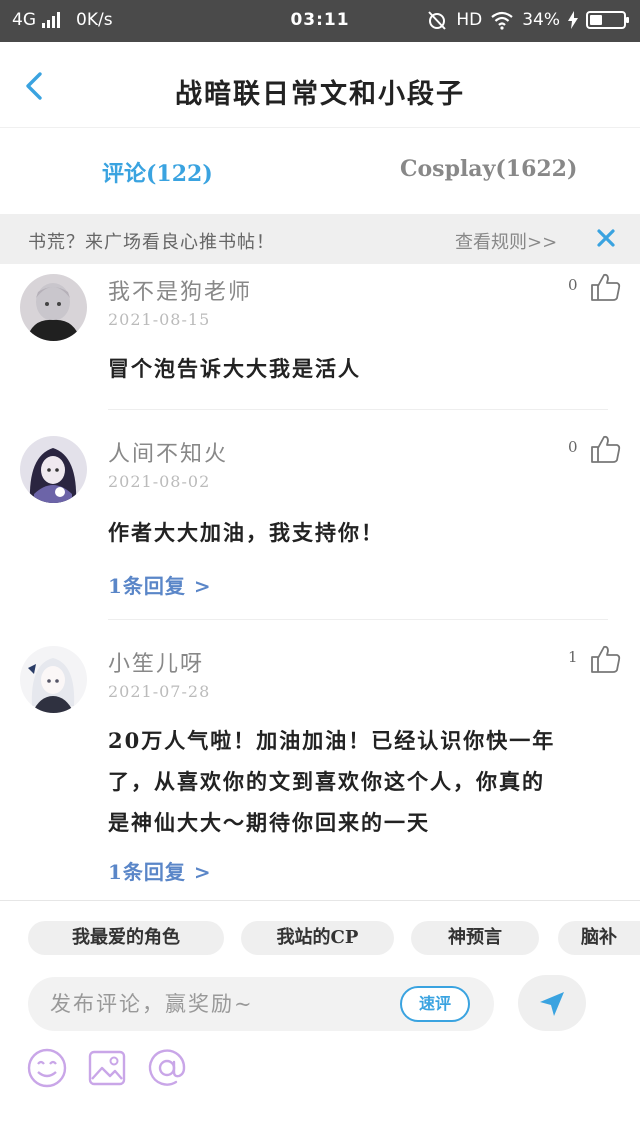 The image size is (640, 1138). I want to click on topic-chip: 我最爱的角色, so click(126, 938).